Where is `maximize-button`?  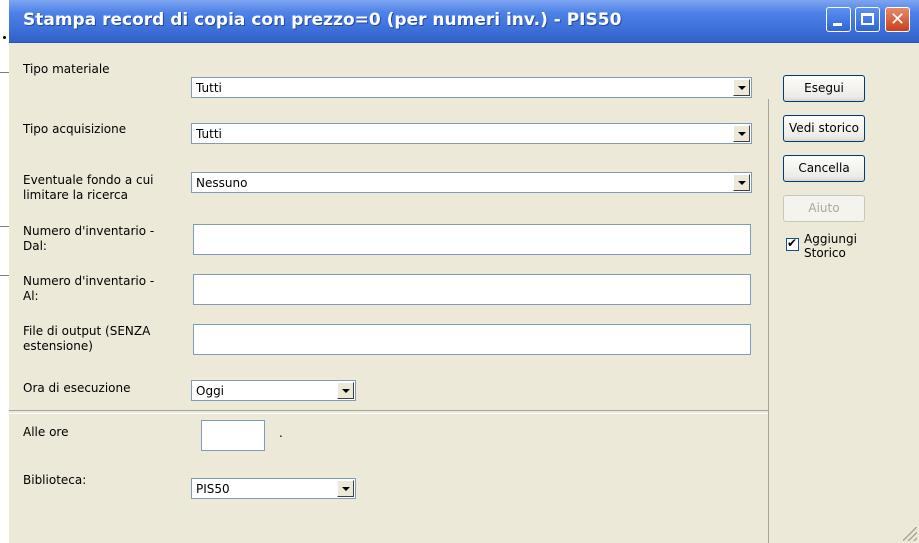 maximize-button is located at coordinates (867, 19).